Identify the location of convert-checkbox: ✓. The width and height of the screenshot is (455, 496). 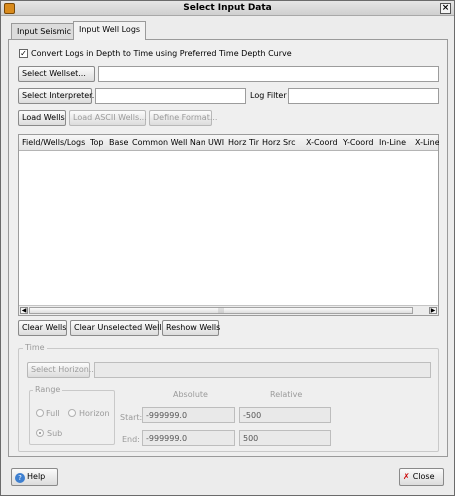
(23, 53).